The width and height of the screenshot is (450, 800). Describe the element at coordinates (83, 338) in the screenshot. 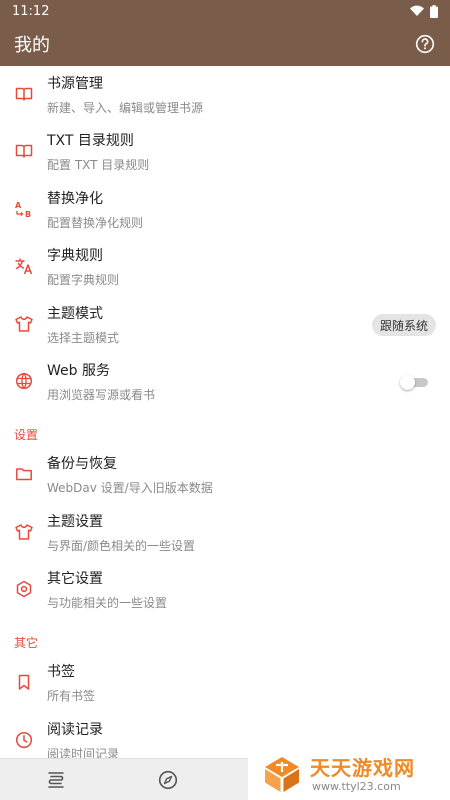

I see `theme-mode-subtitle: 选择主题模式` at that location.